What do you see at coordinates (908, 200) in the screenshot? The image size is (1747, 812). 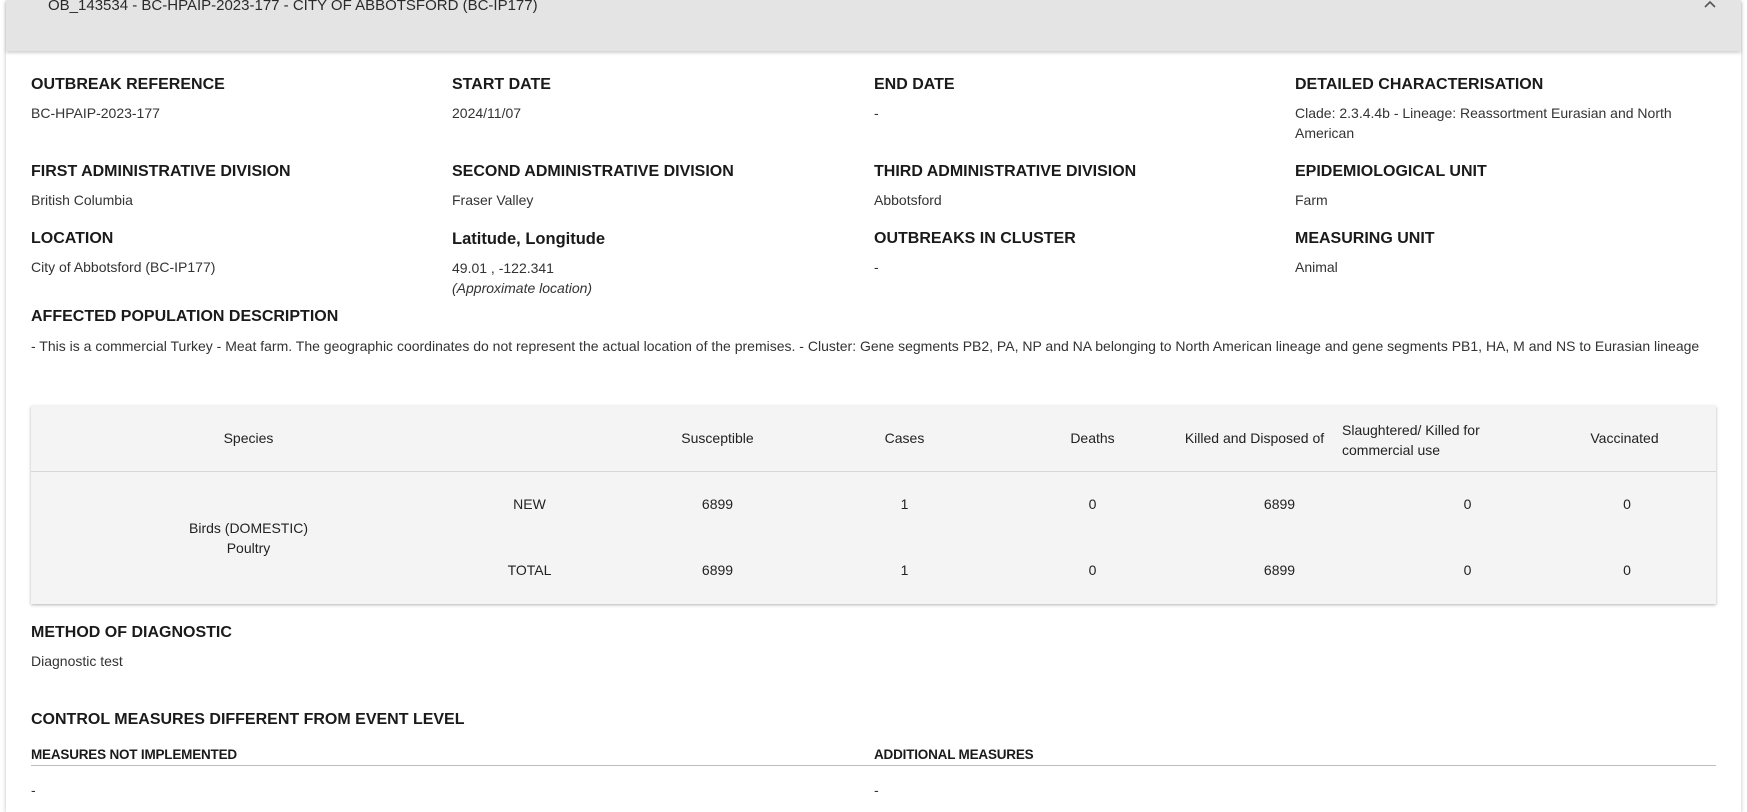 I see `third-admin-division-value: Abbotsford` at bounding box center [908, 200].